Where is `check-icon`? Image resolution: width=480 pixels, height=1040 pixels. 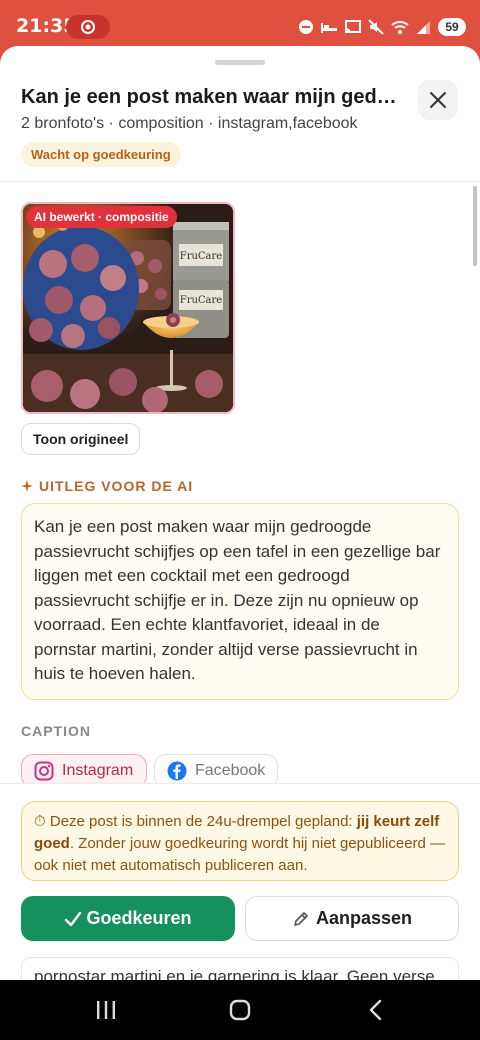 check-icon is located at coordinates (73, 918).